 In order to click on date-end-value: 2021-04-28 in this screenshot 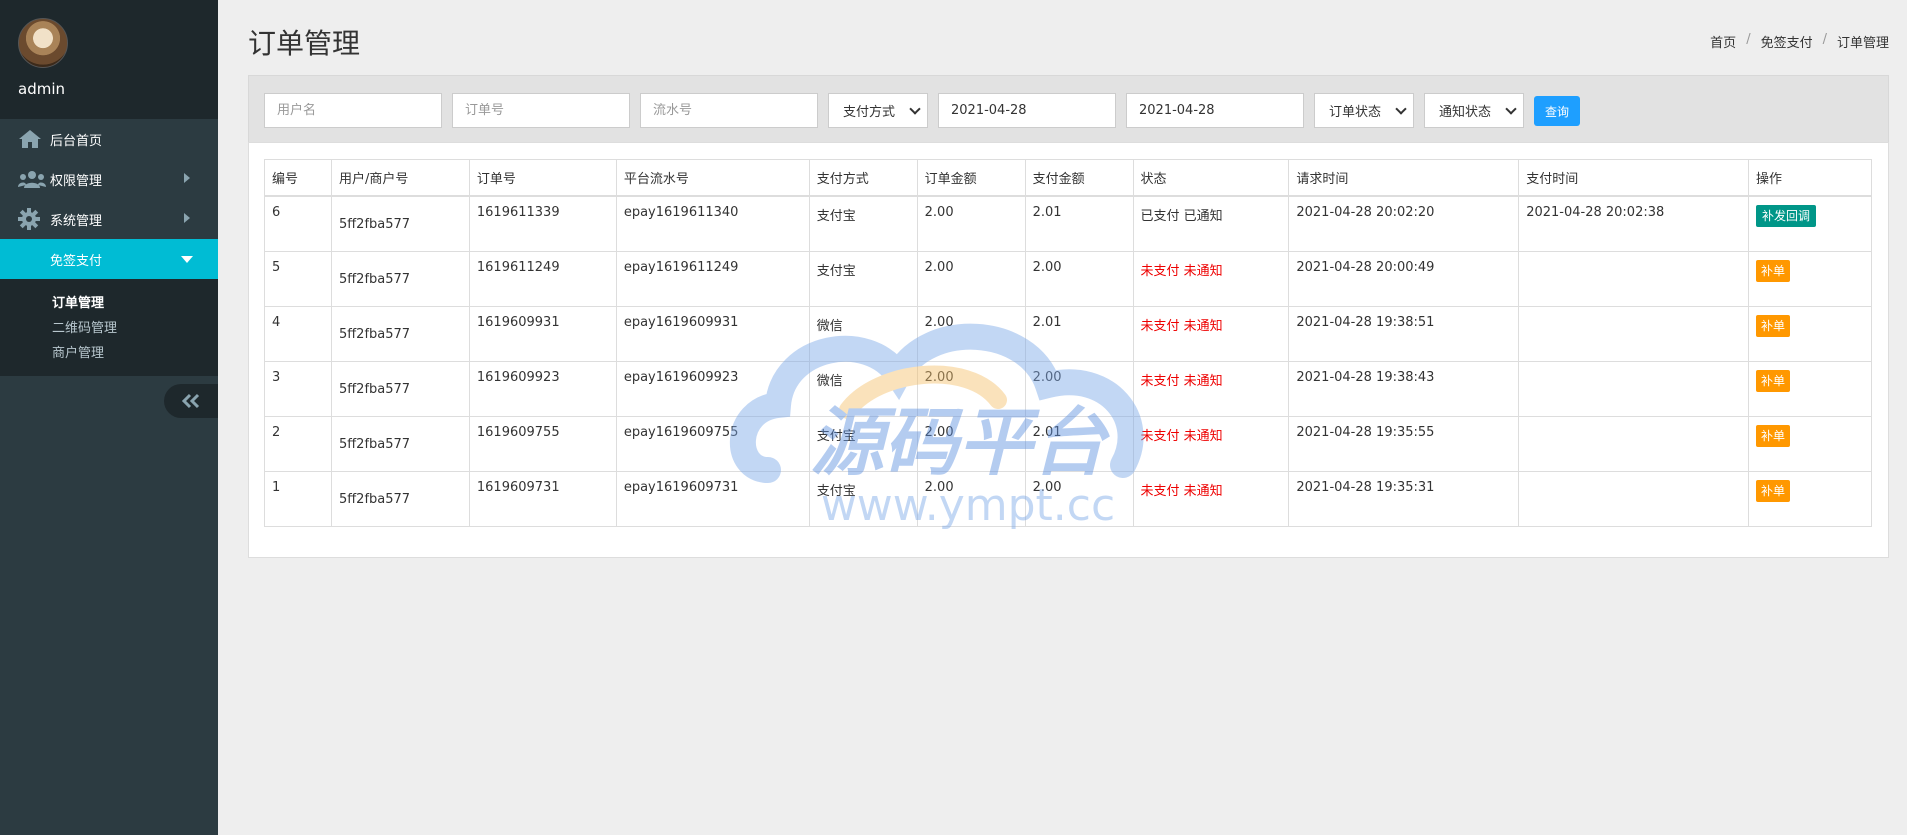, I will do `click(1177, 110)`.